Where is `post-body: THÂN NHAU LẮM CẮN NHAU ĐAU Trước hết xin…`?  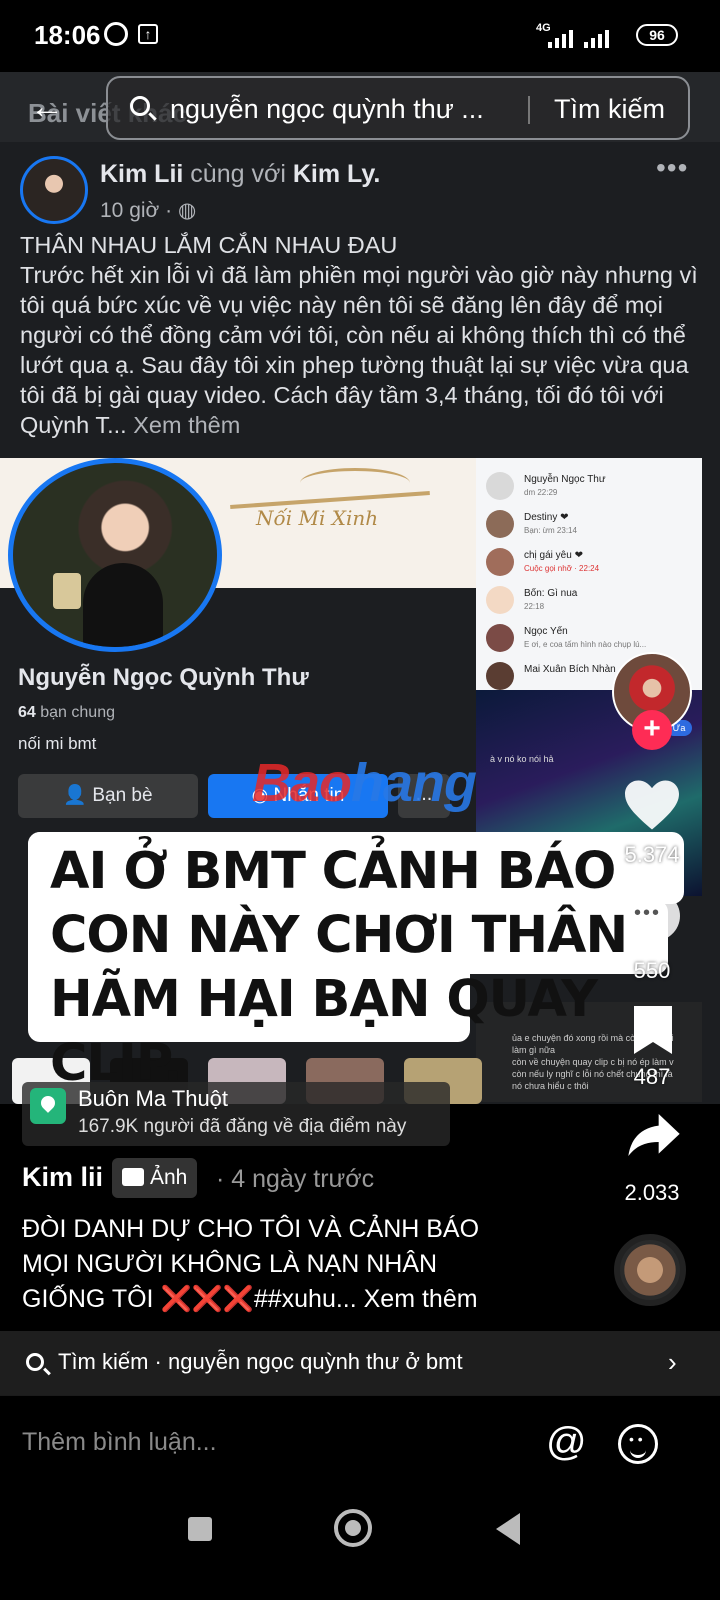
post-body: THÂN NHAU LẮM CẮN NHAU ĐAU Trước hết xin… is located at coordinates (359, 335).